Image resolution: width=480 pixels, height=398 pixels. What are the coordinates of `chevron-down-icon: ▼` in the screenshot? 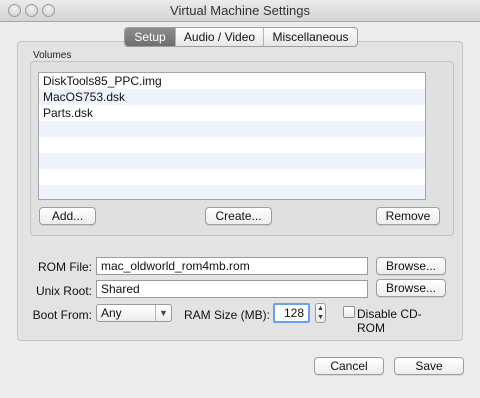 It's located at (163, 313).